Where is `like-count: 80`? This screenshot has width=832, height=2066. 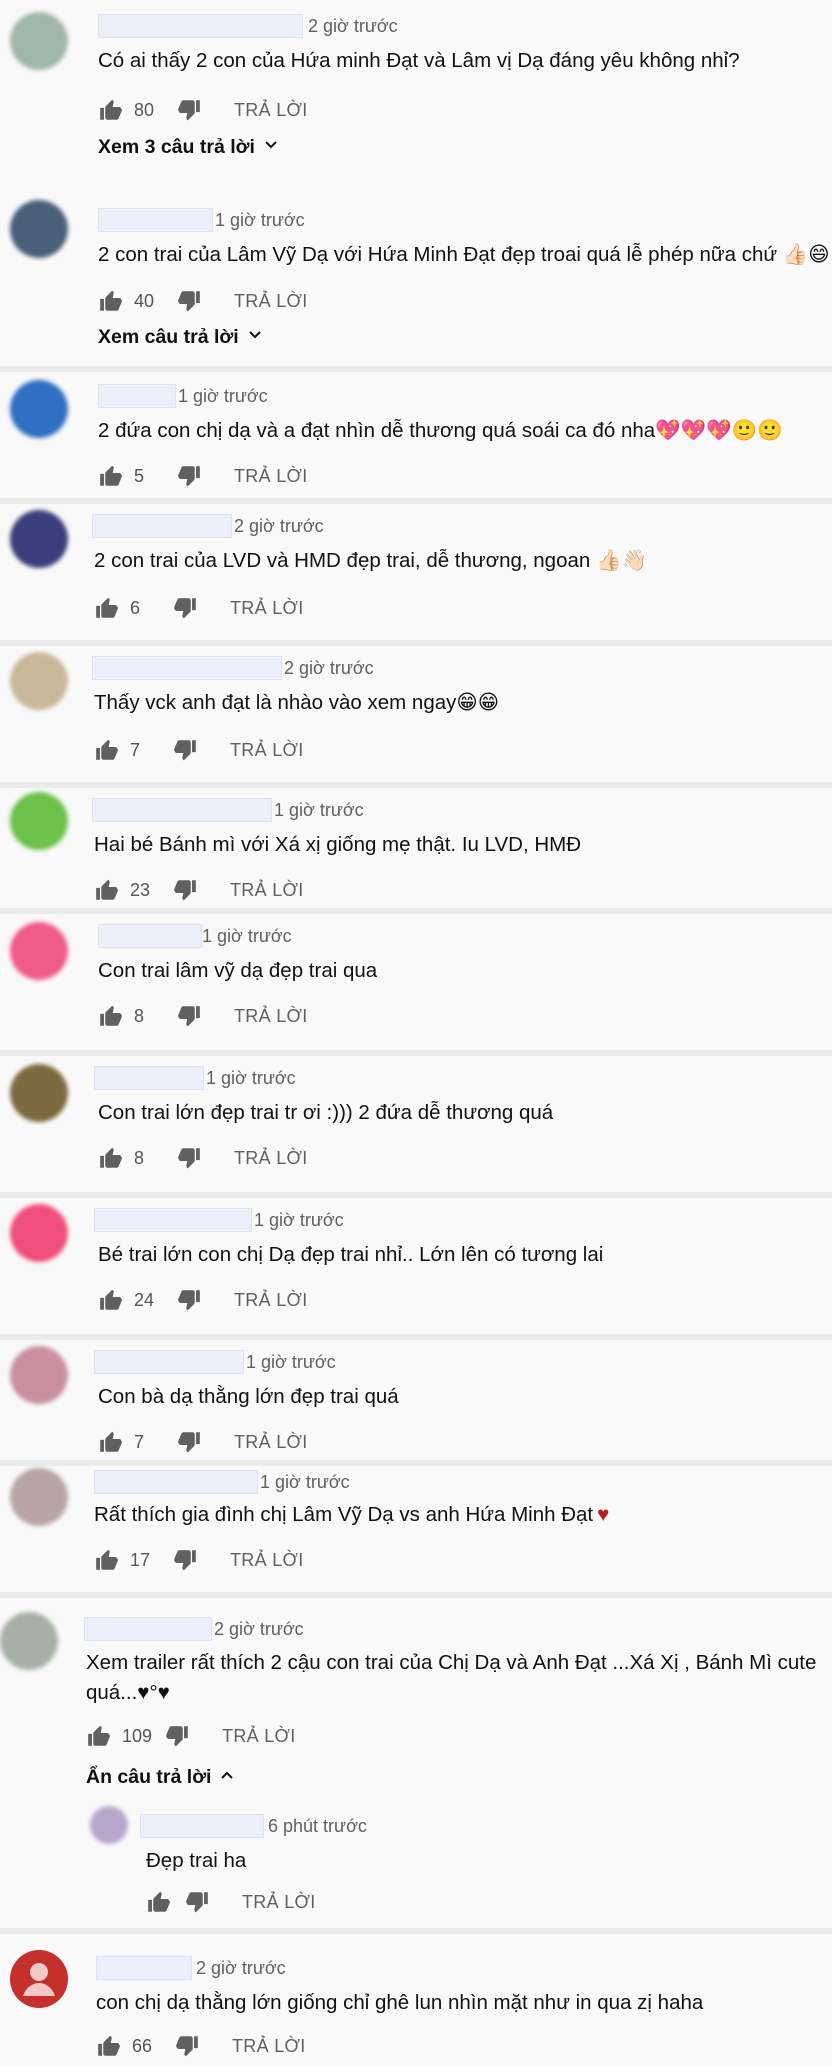 like-count: 80 is located at coordinates (144, 109).